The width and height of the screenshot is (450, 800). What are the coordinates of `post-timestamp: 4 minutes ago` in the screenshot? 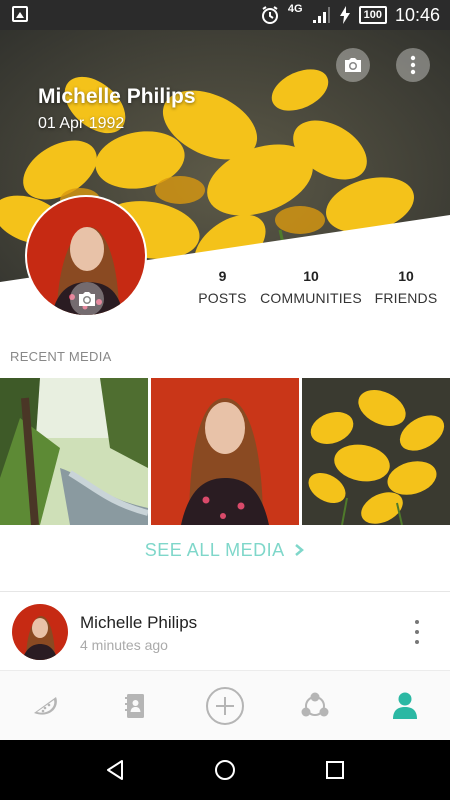 It's located at (124, 645).